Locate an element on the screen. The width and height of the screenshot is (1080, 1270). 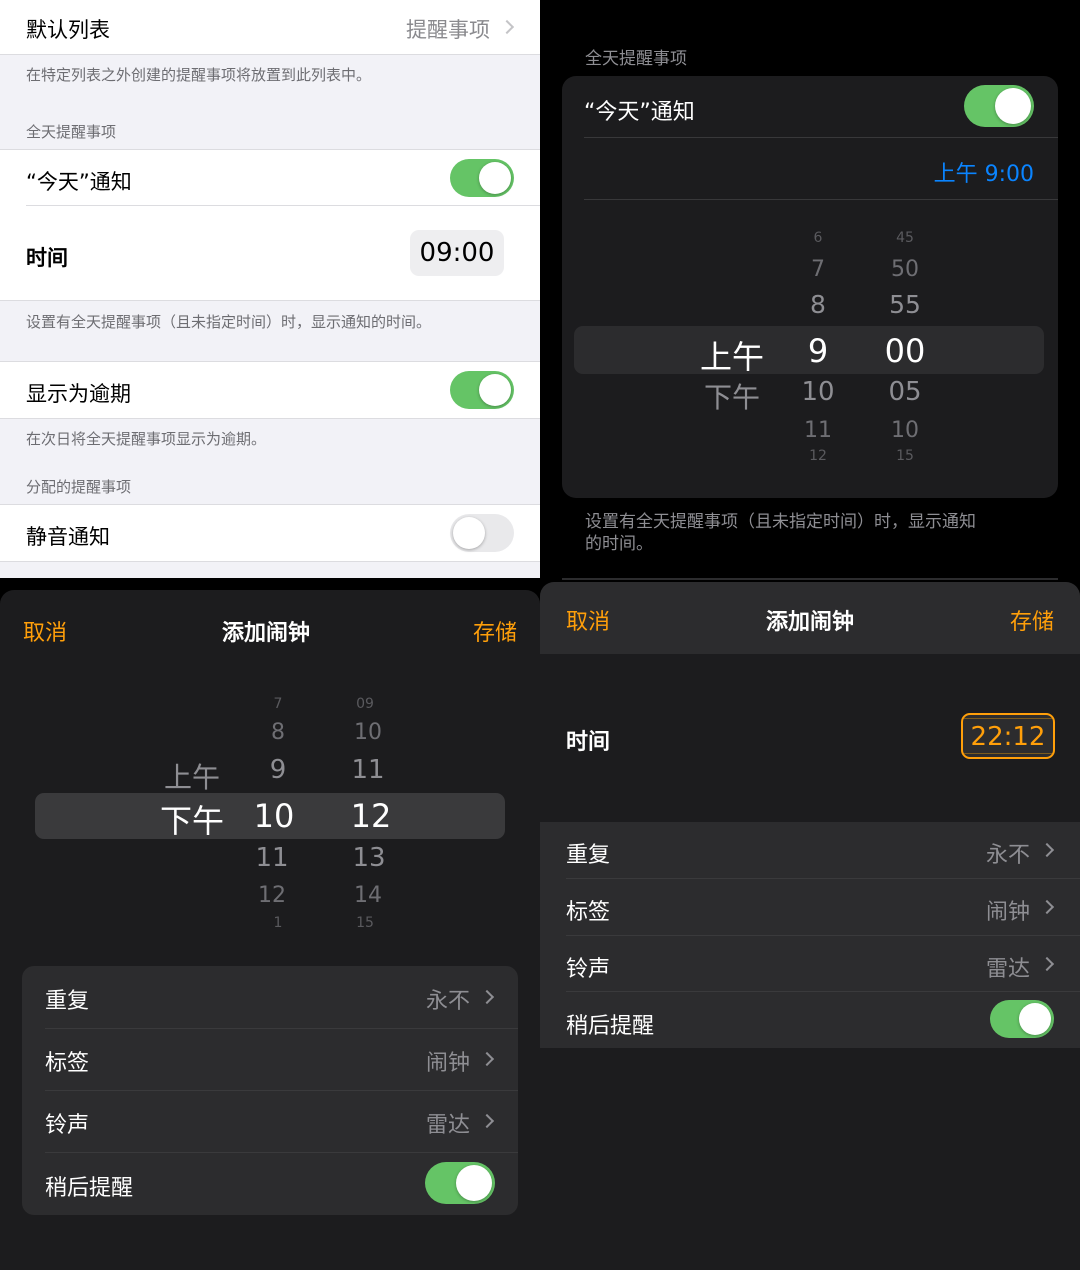
picker-period-option: 下午 is located at coordinates (732, 396).